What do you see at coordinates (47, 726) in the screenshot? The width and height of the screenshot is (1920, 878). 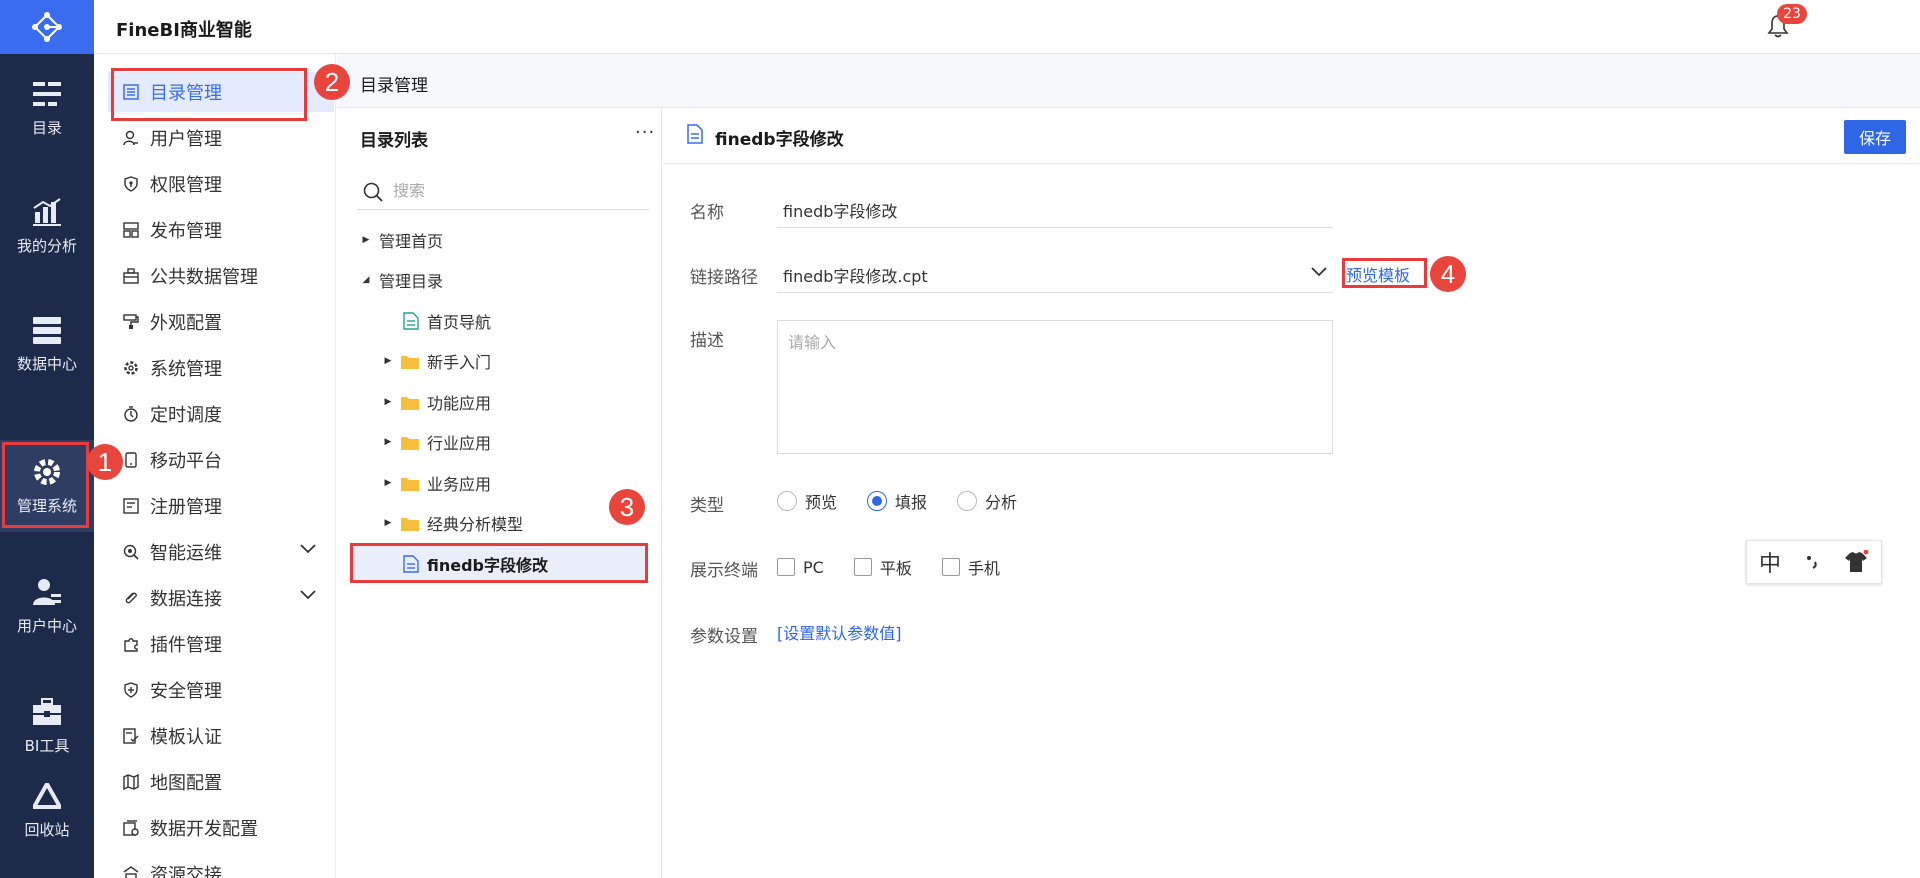 I see `rail-item-bi-tools: BI工具` at bounding box center [47, 726].